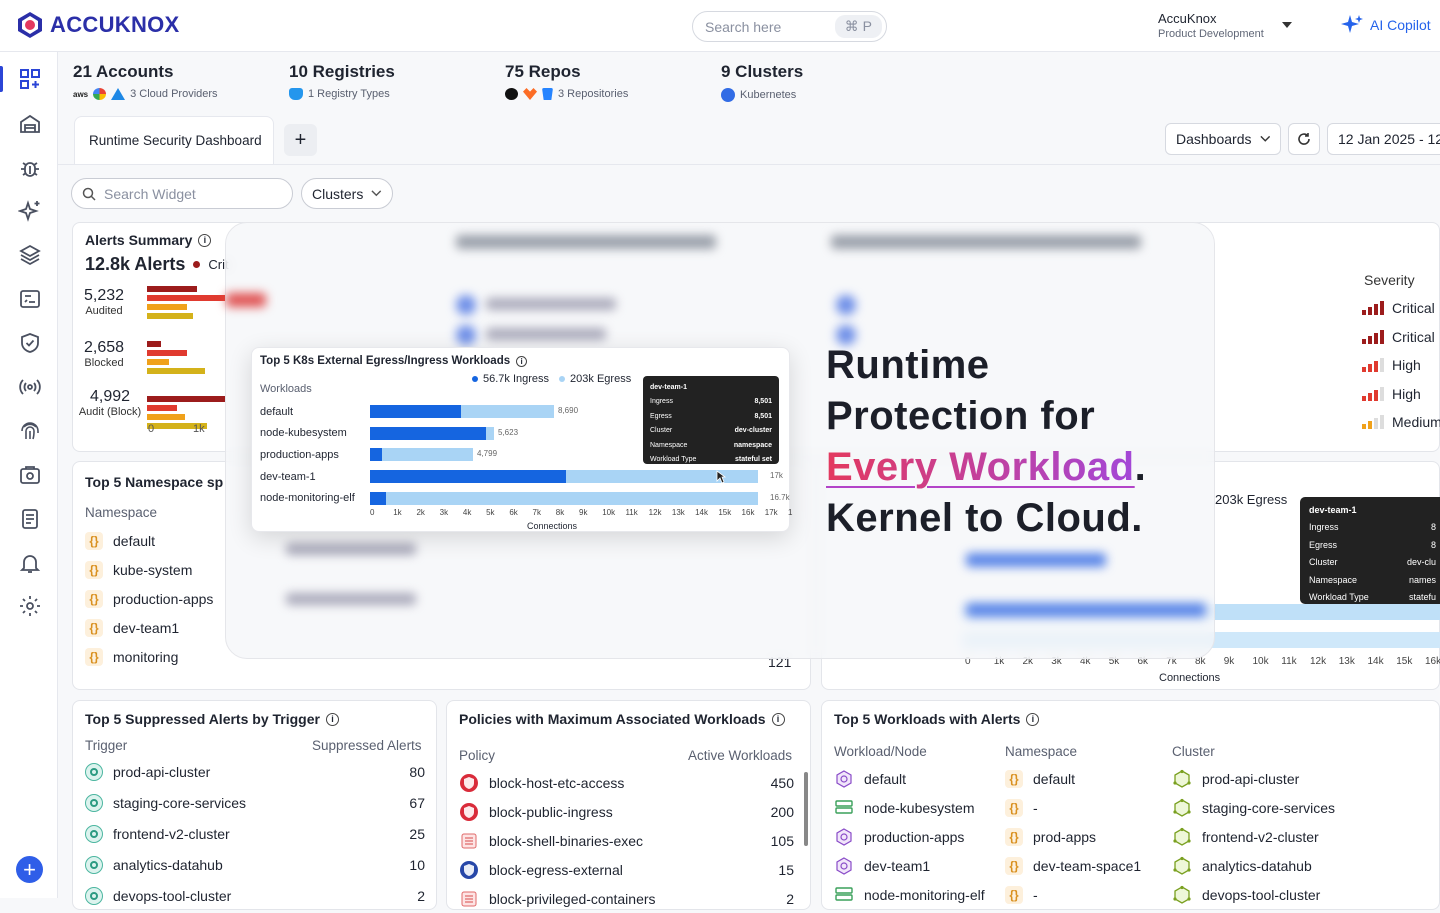 Image resolution: width=1440 pixels, height=913 pixels. Describe the element at coordinates (182, 193) in the screenshot. I see `widget-search: Search Widget` at that location.